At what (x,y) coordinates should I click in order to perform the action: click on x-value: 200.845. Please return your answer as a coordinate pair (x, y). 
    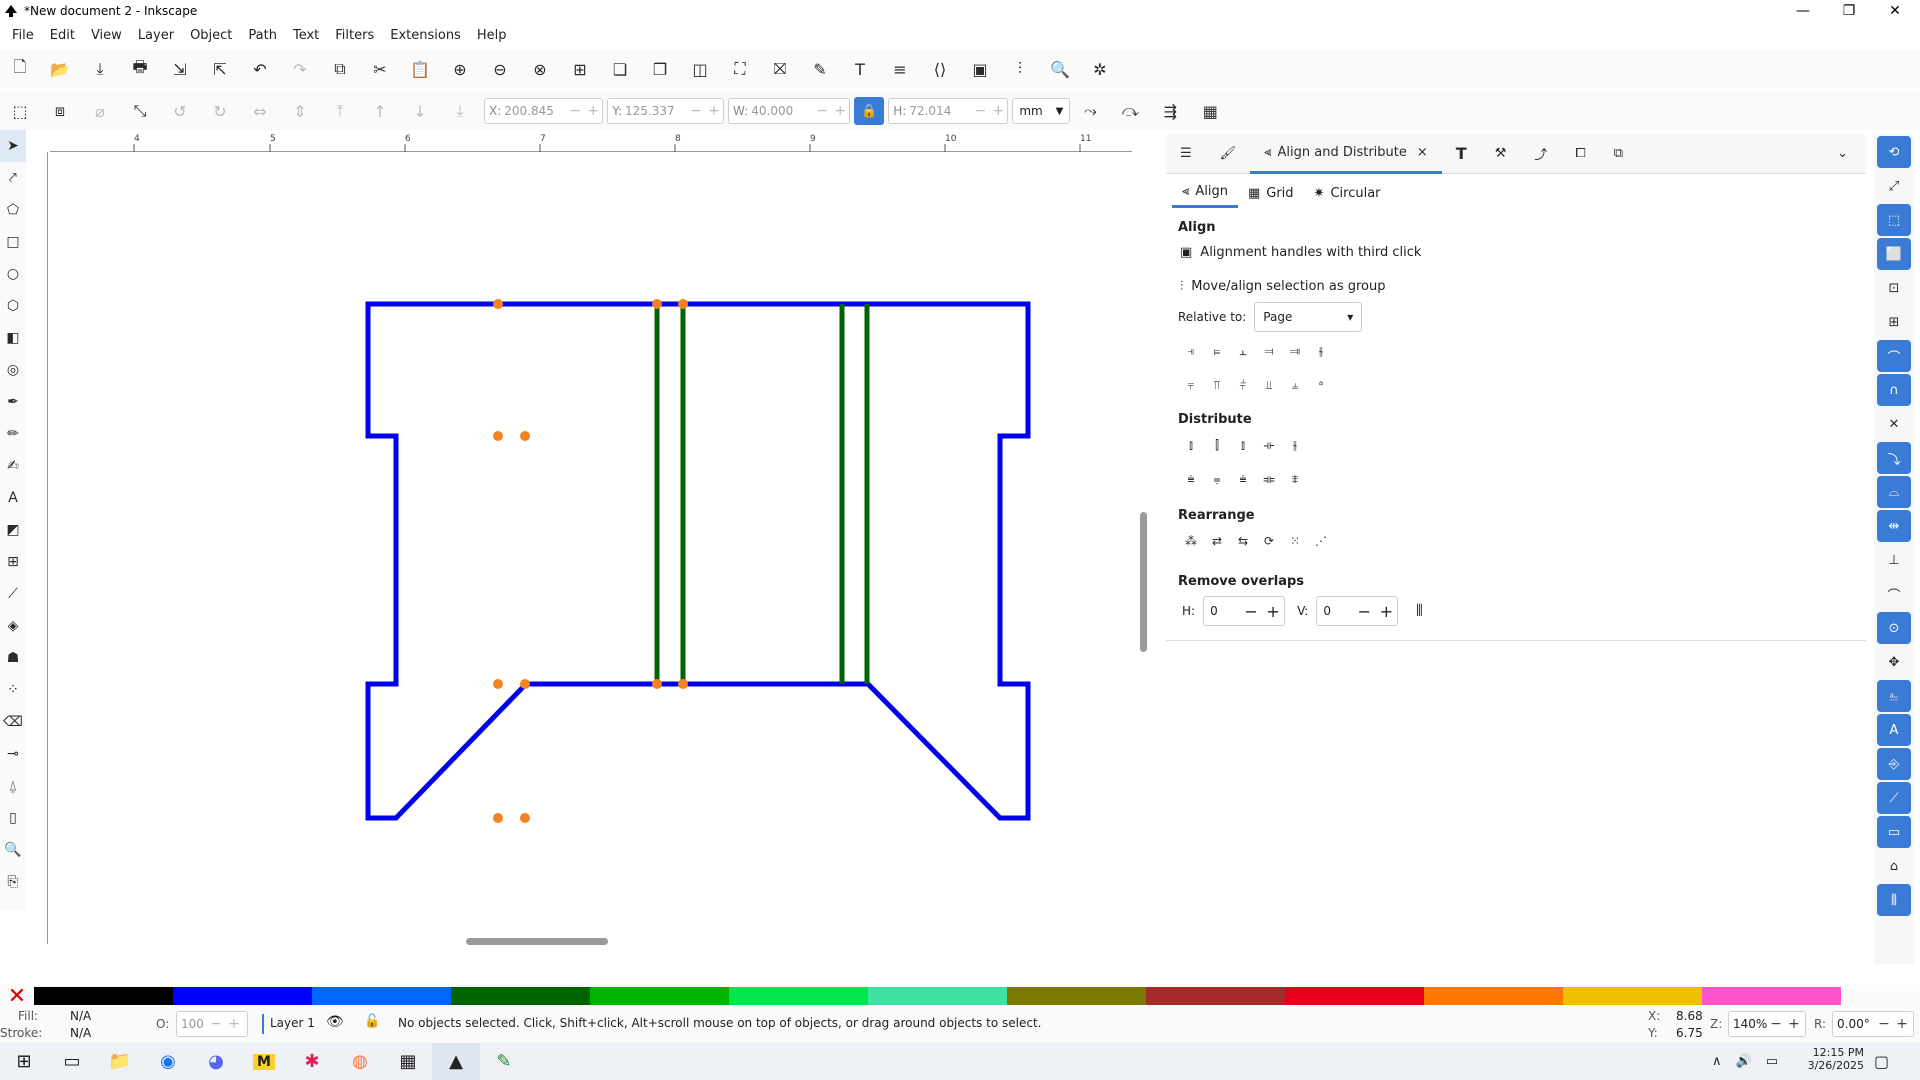
    Looking at the image, I should click on (535, 111).